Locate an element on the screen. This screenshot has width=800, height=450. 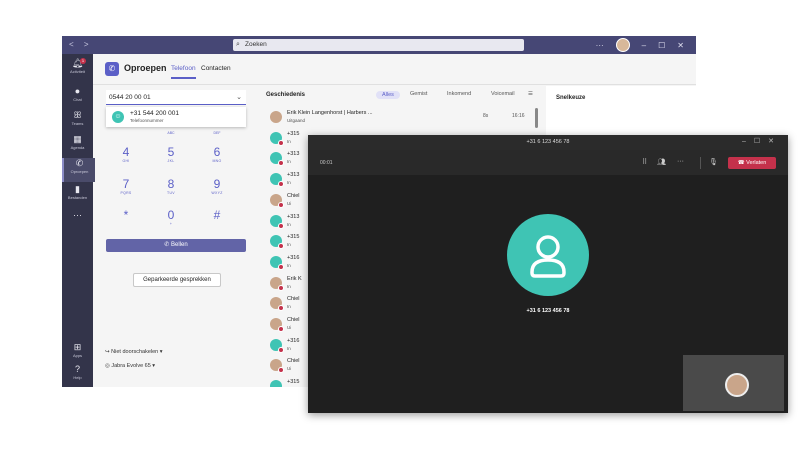
profile-avatar is located at coordinates (622, 45).